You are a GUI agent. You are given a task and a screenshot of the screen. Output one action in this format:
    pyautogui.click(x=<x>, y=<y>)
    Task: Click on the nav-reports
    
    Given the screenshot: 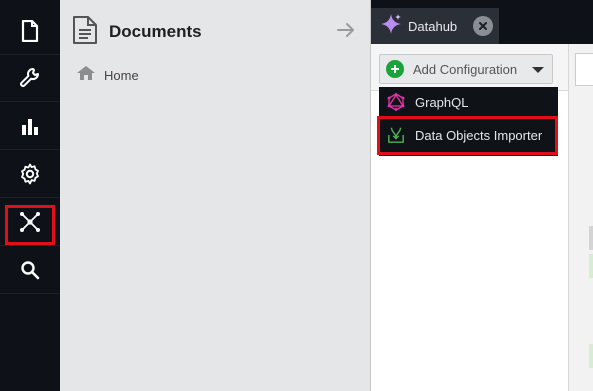 What is the action you would take?
    pyautogui.click(x=30, y=126)
    